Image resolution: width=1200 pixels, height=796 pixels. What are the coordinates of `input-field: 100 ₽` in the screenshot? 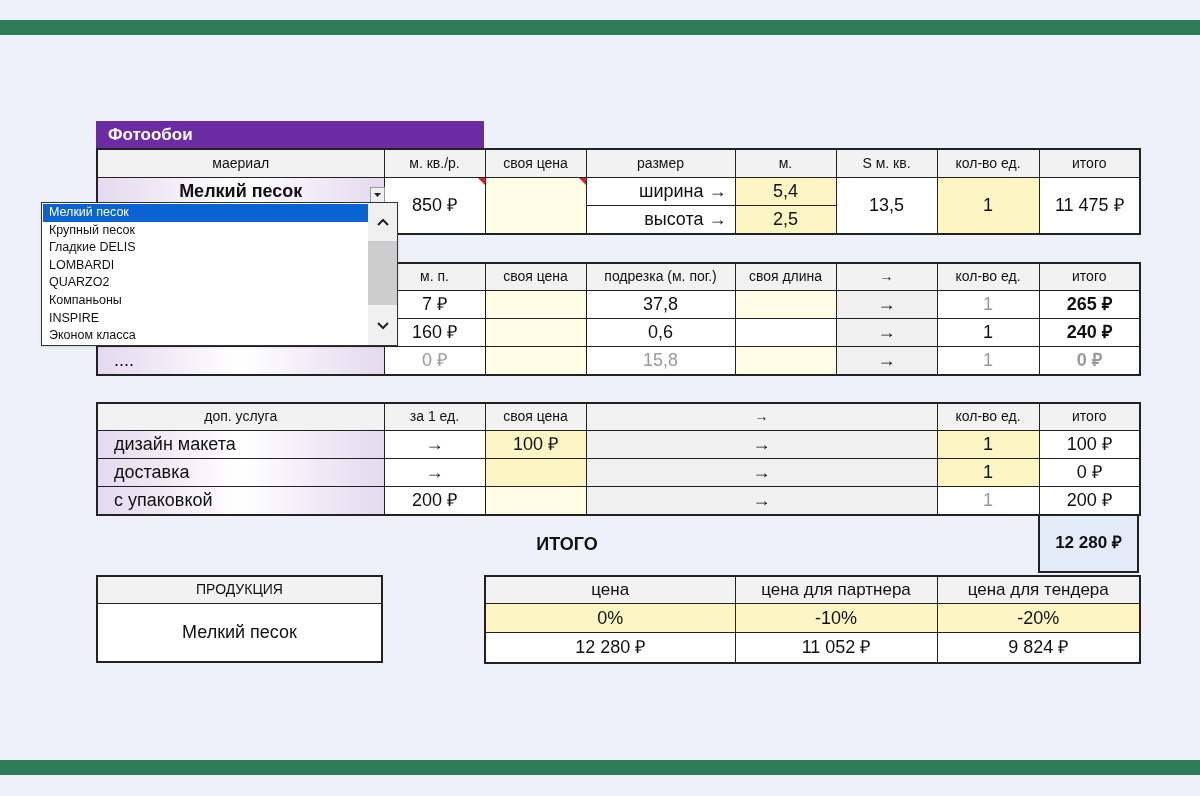 It's located at (535, 444).